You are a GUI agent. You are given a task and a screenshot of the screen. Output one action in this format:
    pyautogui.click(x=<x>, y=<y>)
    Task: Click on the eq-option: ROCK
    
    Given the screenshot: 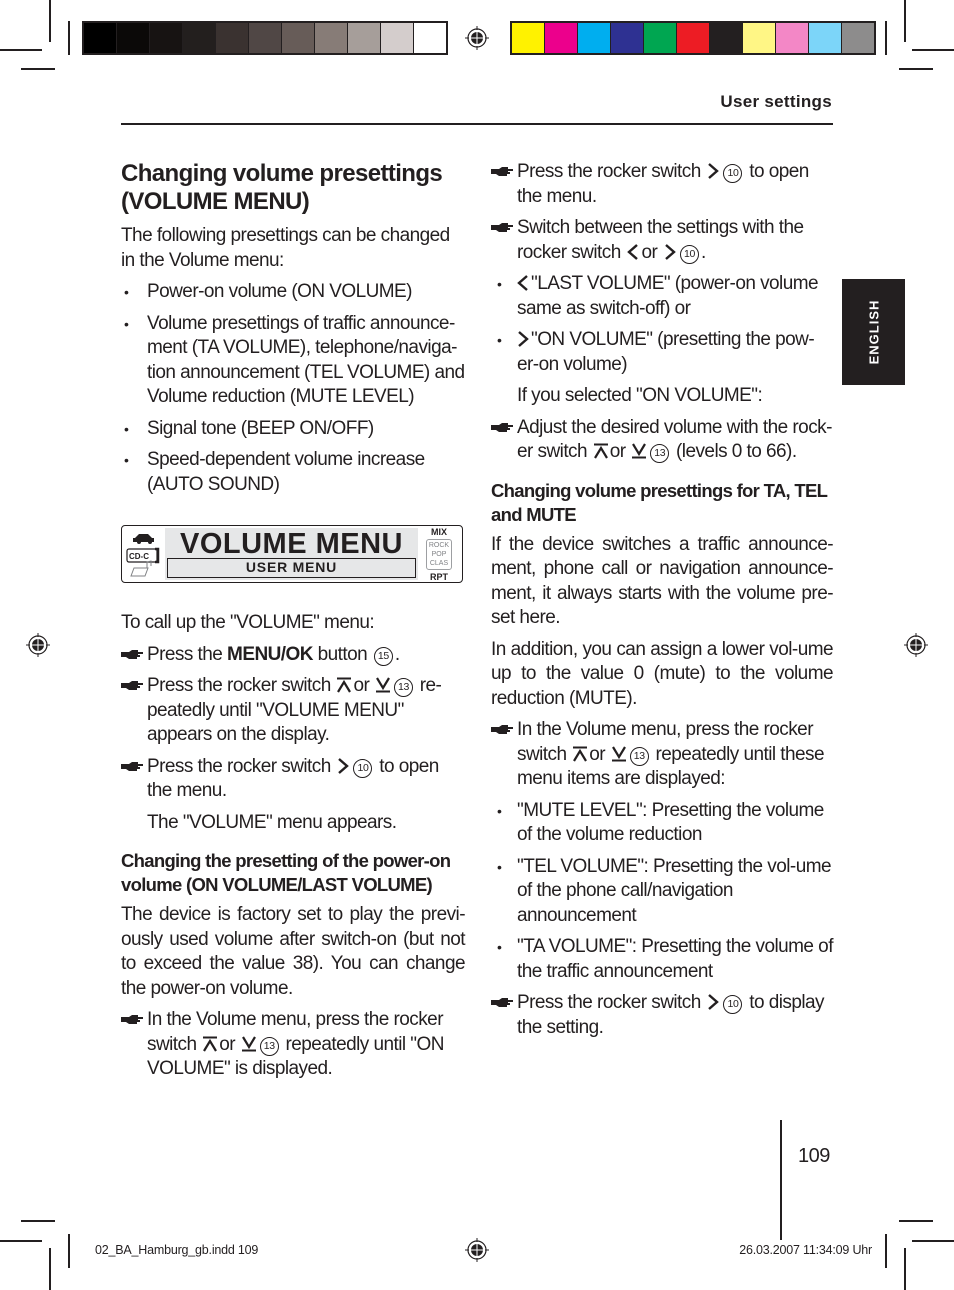 What is the action you would take?
    pyautogui.click(x=439, y=545)
    